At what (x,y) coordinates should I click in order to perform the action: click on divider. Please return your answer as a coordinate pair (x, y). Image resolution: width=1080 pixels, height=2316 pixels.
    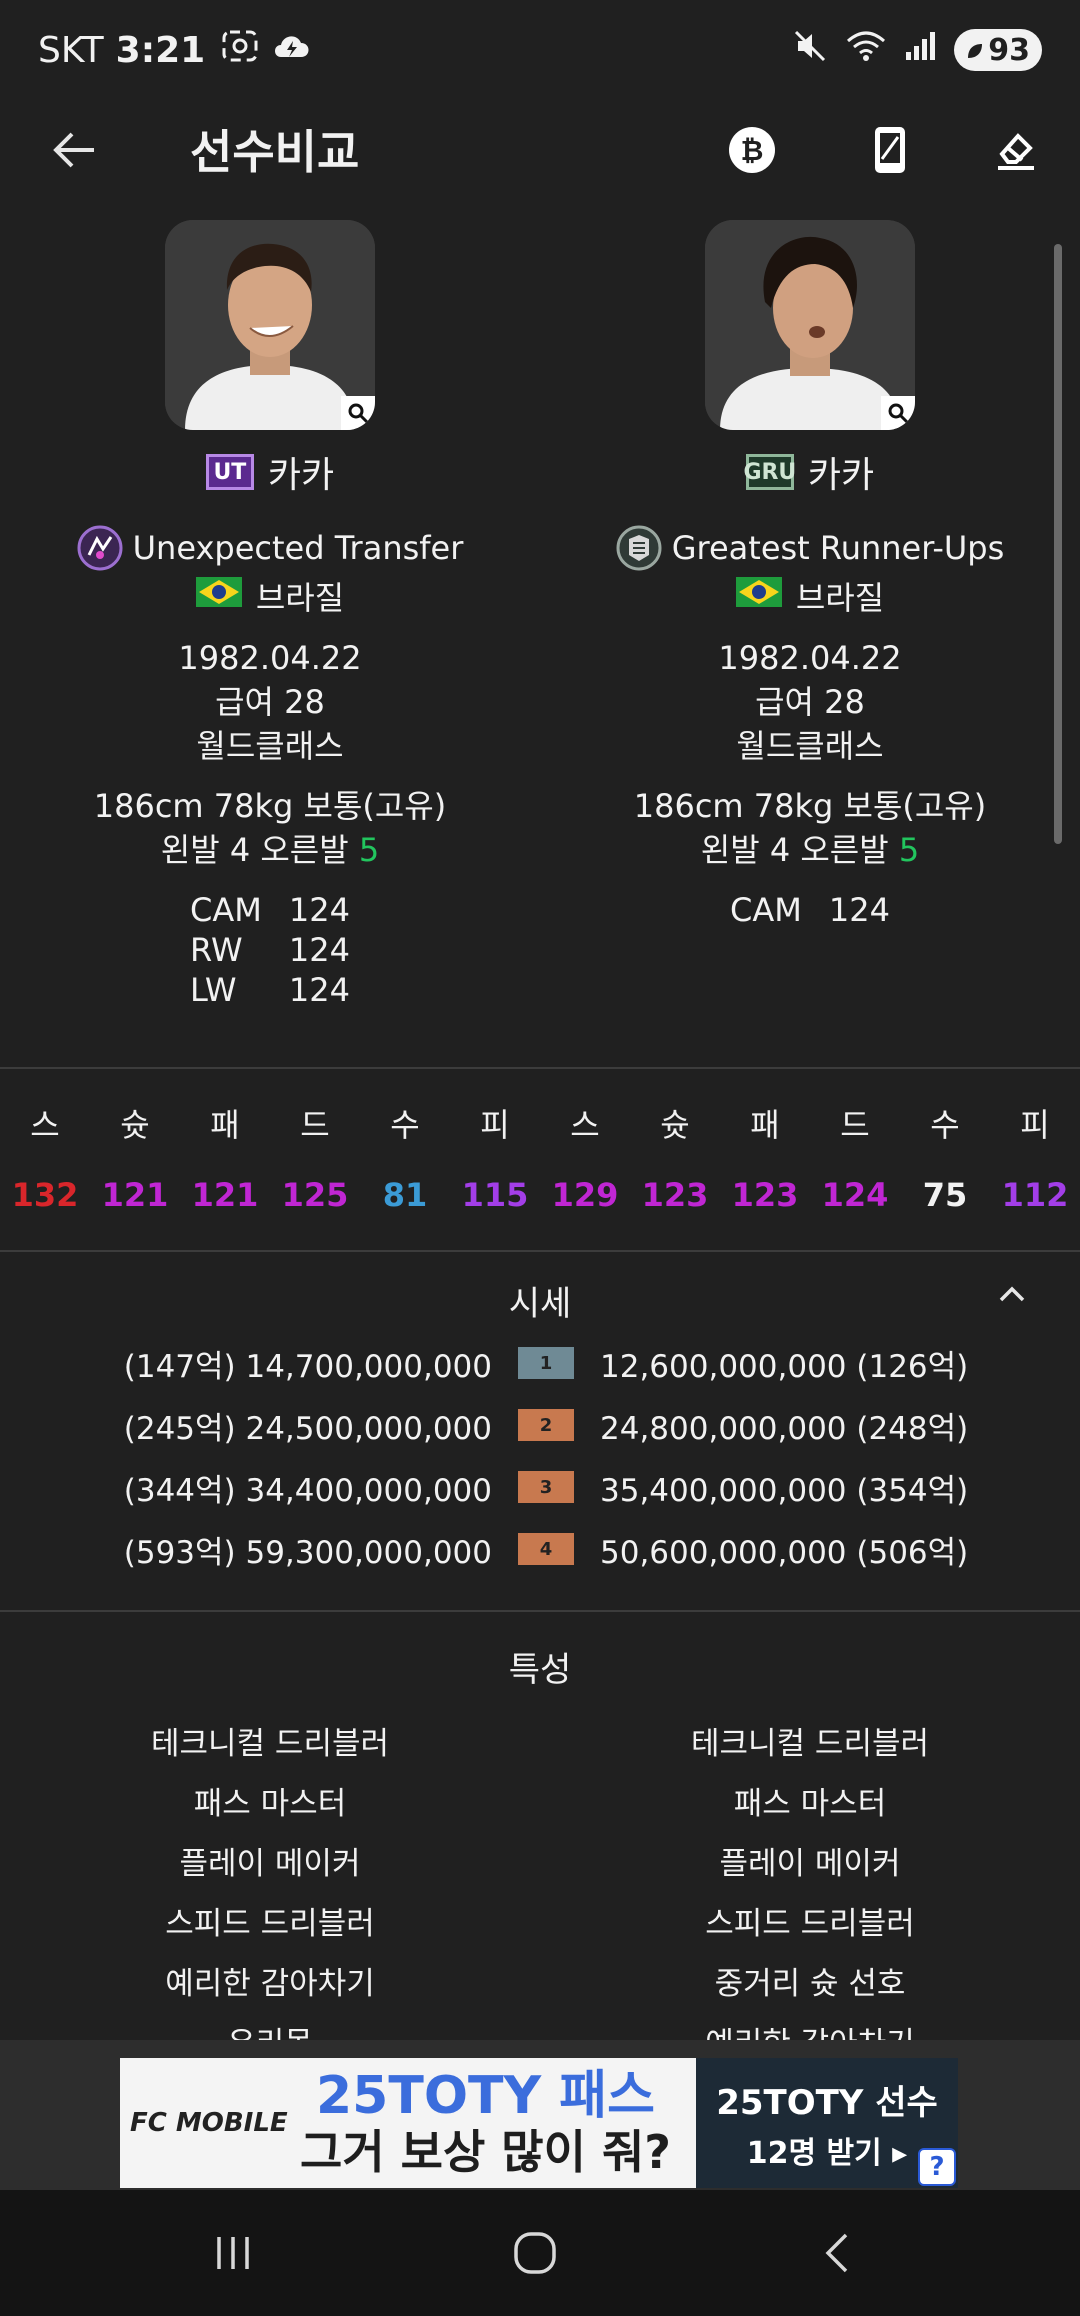
    Looking at the image, I should click on (540, 1068).